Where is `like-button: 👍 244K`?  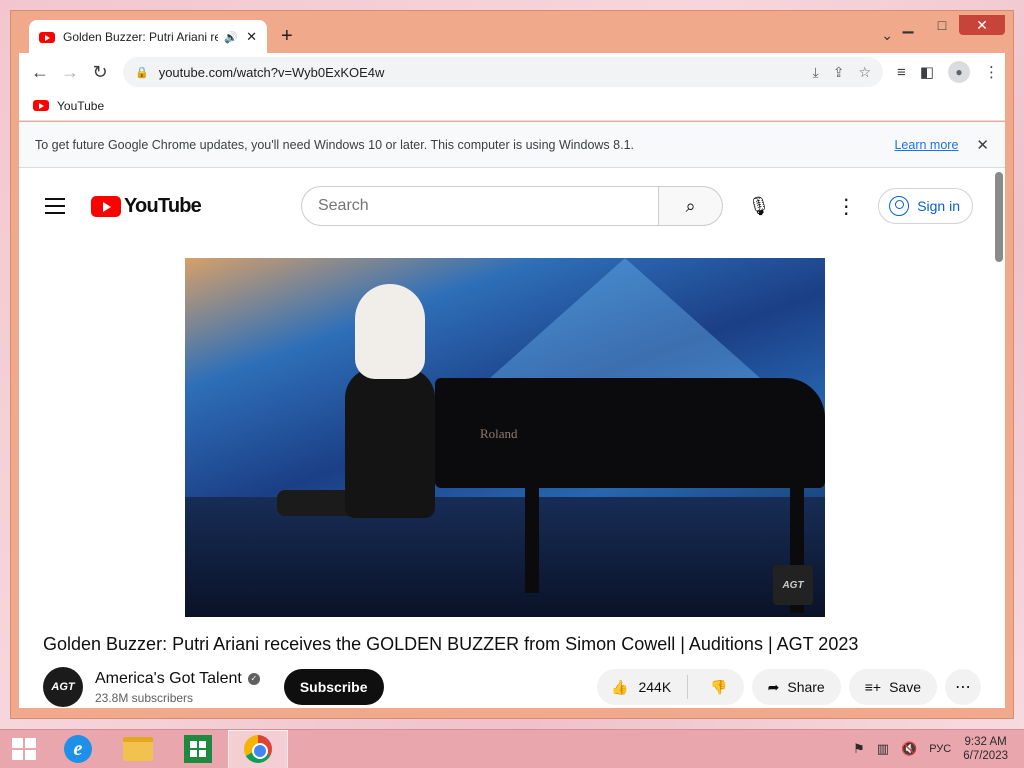
like-button: 👍 244K is located at coordinates (643, 687).